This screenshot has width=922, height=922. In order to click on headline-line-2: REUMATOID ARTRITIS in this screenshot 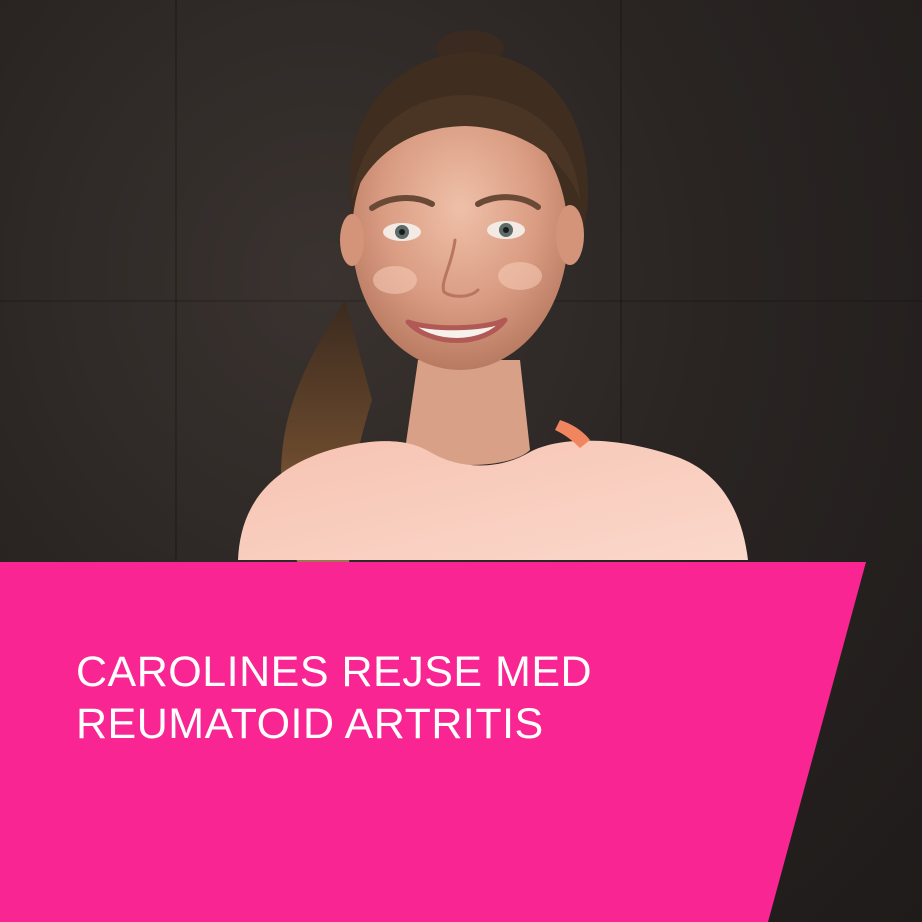, I will do `click(310, 724)`.